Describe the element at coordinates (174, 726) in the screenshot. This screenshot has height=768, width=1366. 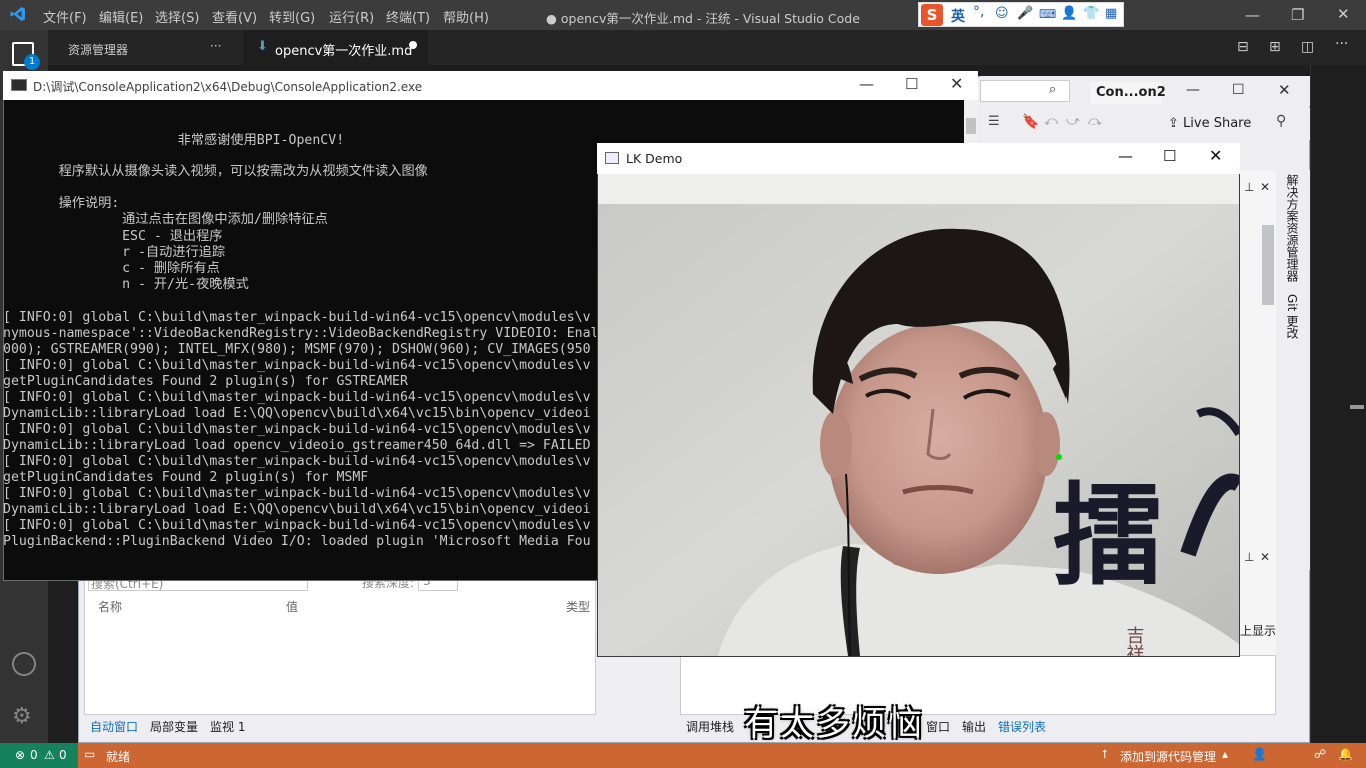
I see `tab-locals: 局部变量` at that location.